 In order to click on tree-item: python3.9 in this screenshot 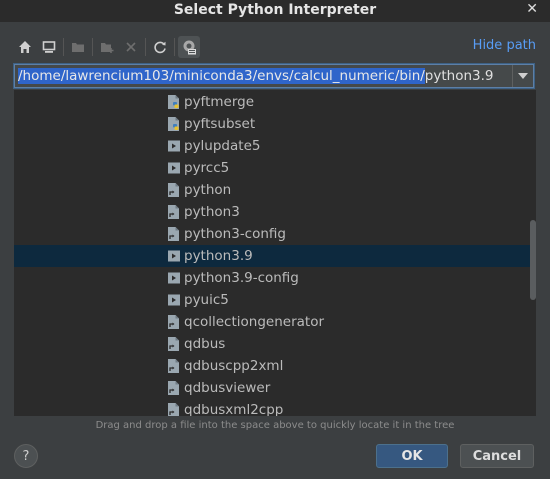, I will do `click(272, 256)`.